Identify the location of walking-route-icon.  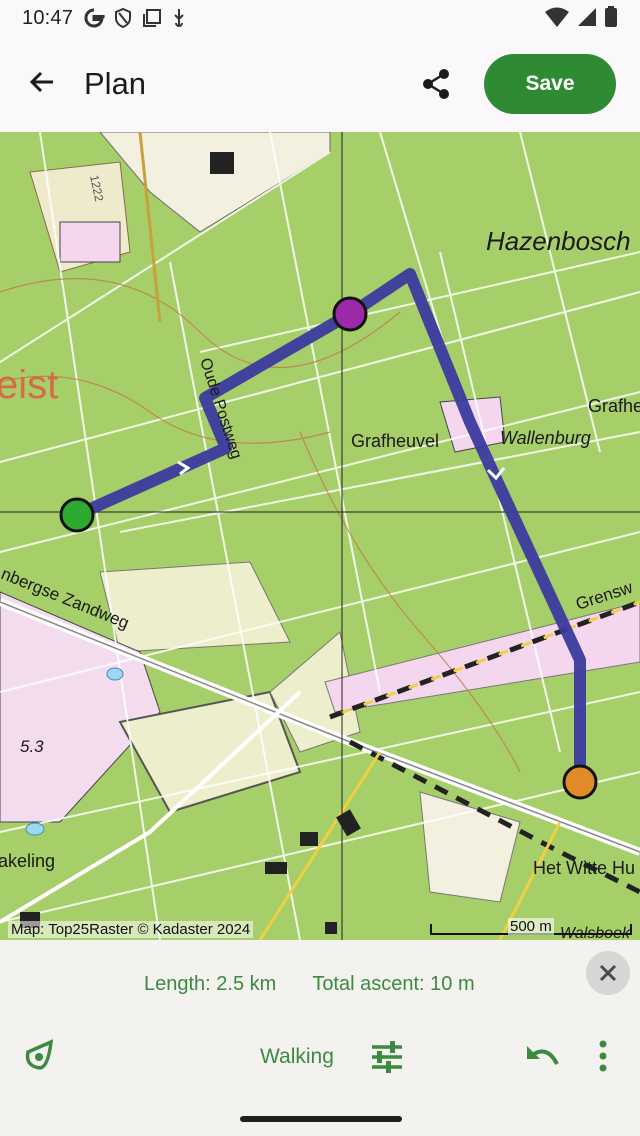
(39, 1054).